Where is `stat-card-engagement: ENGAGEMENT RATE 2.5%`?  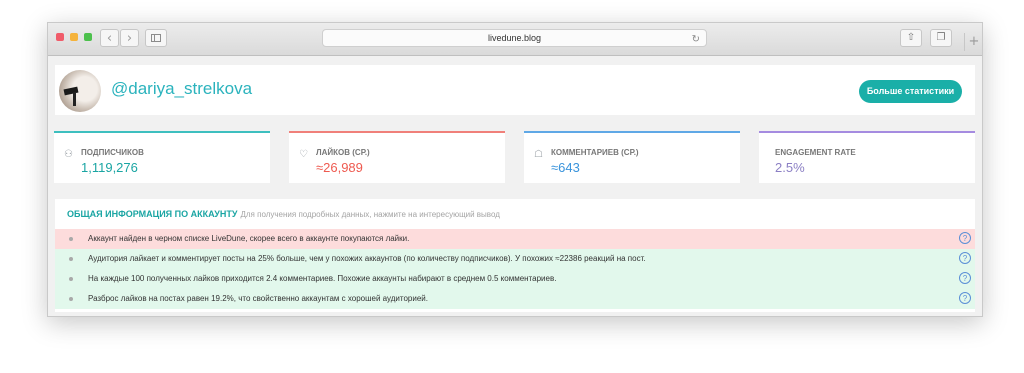
stat-card-engagement: ENGAGEMENT RATE 2.5% is located at coordinates (867, 157).